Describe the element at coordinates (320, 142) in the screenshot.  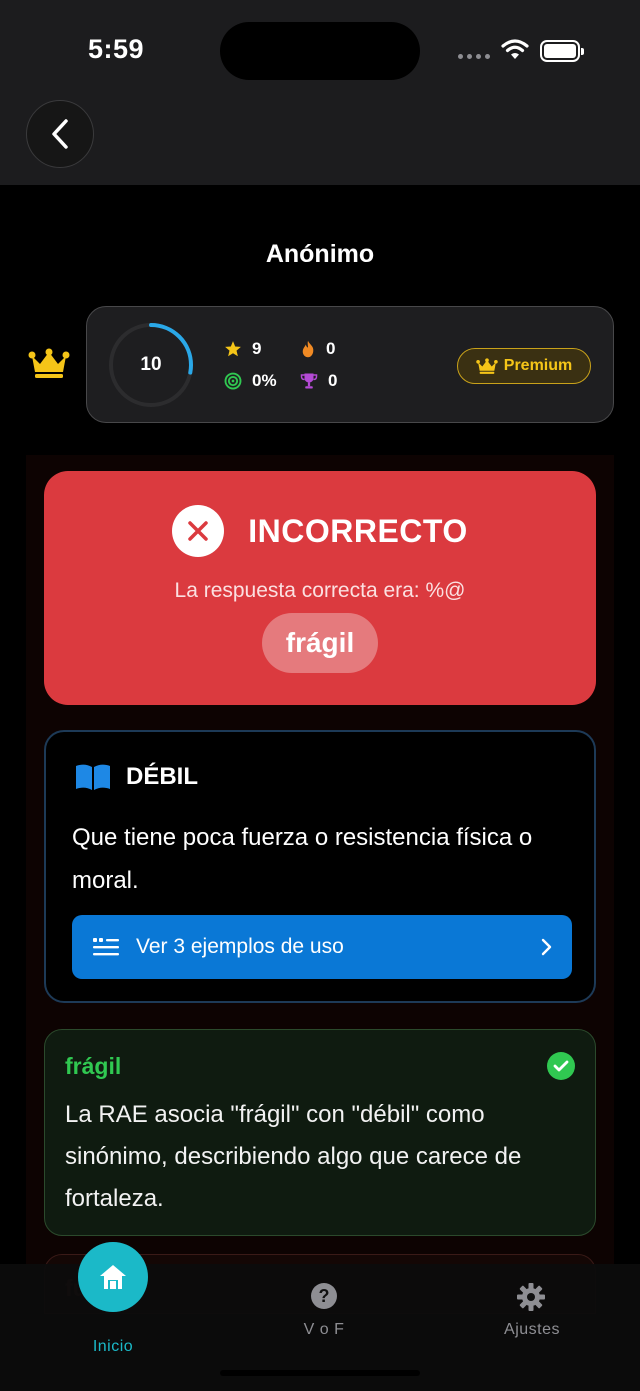
I see `nav-bar` at that location.